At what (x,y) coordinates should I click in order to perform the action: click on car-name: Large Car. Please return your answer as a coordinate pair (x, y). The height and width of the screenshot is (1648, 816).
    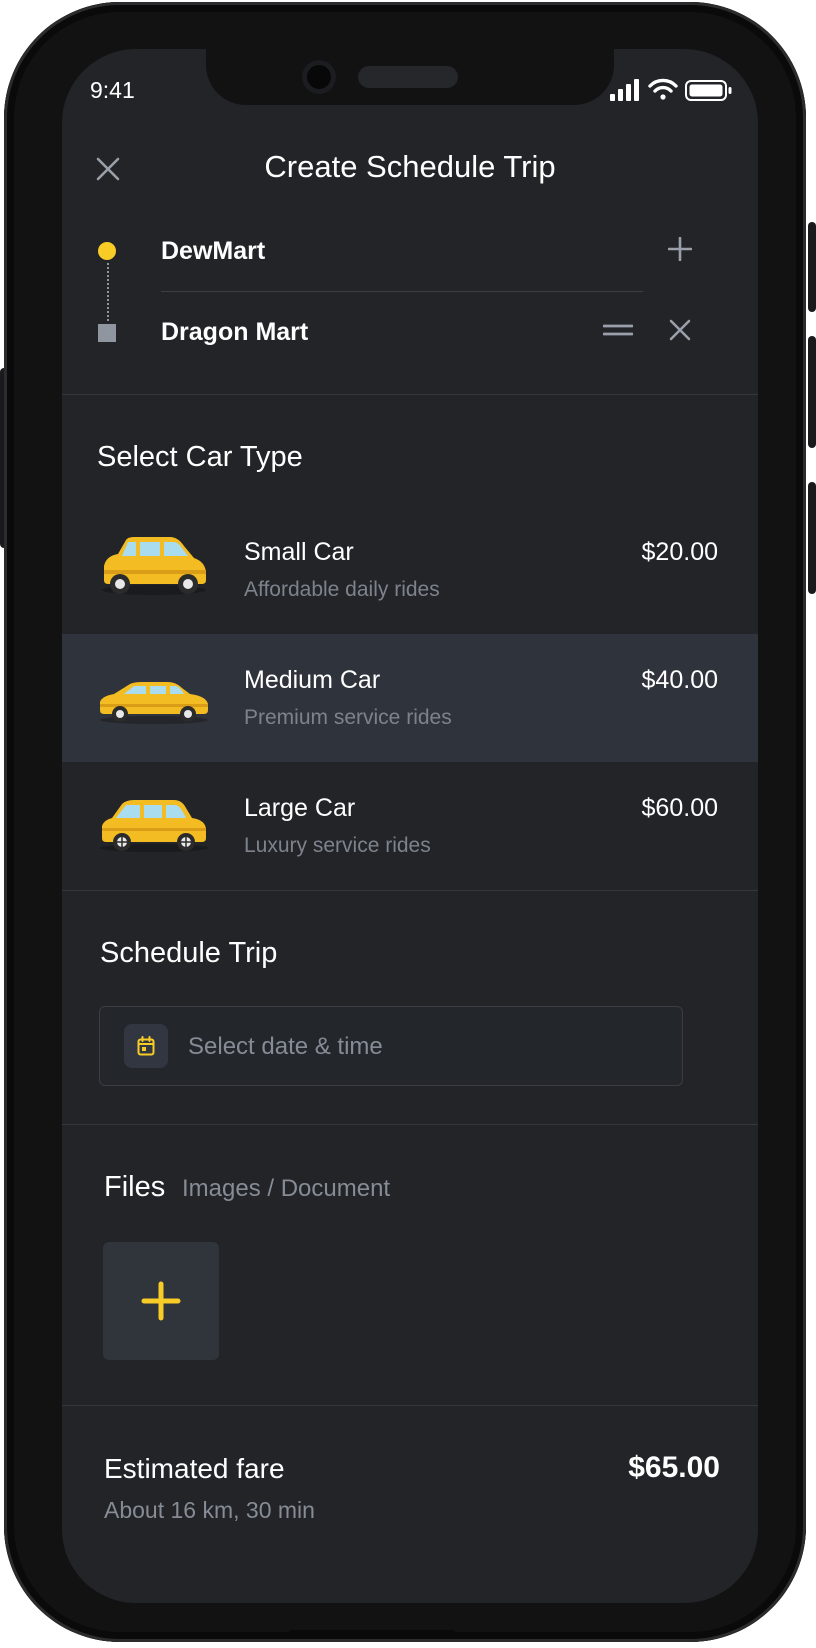
    Looking at the image, I should click on (300, 808).